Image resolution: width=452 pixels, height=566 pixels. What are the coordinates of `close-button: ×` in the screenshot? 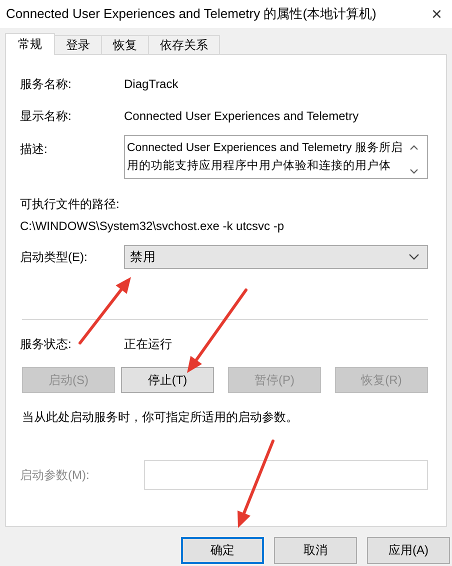 It's located at (436, 14).